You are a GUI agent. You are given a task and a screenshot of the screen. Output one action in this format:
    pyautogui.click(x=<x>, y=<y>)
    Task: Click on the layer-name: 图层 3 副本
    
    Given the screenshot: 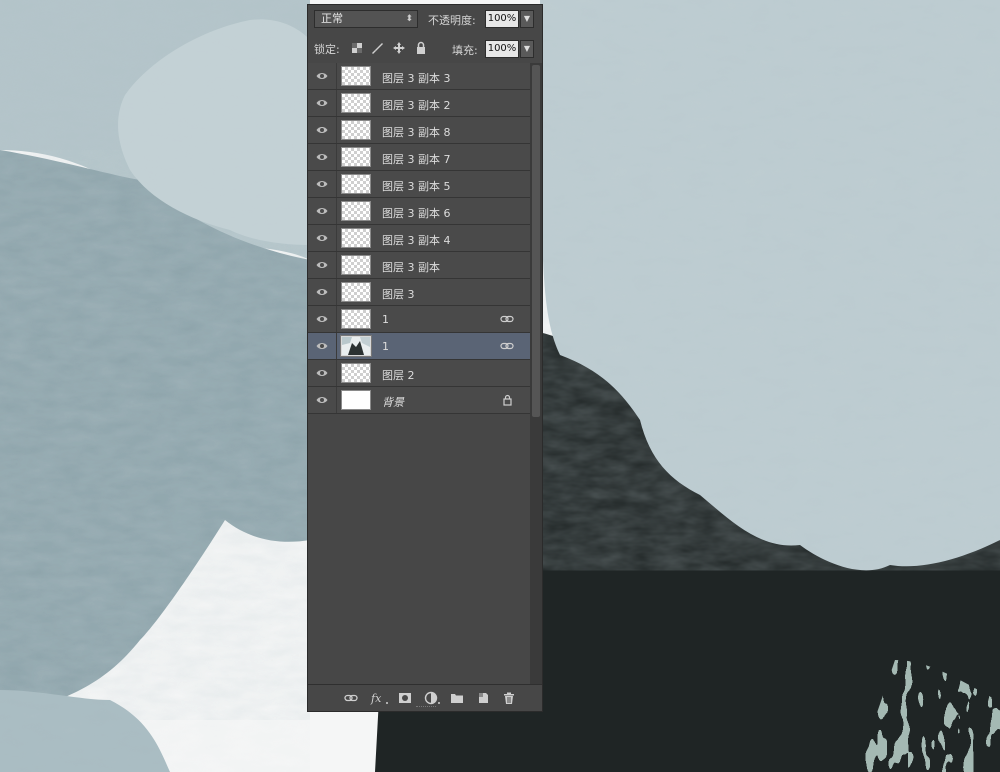 What is the action you would take?
    pyautogui.click(x=411, y=267)
    